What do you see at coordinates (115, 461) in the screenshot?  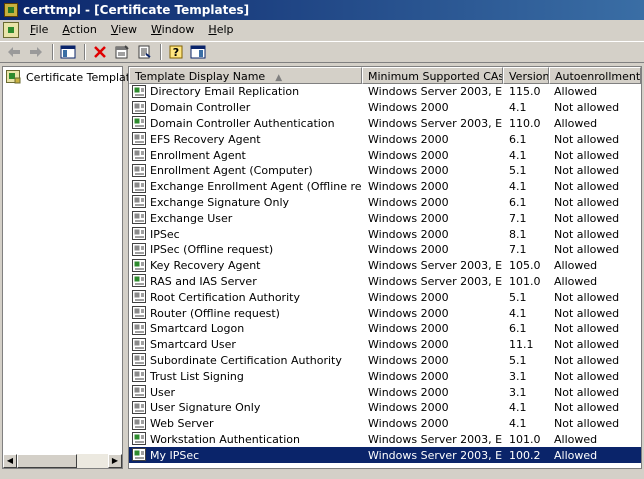 I see `scroll-right-icon: ▶` at bounding box center [115, 461].